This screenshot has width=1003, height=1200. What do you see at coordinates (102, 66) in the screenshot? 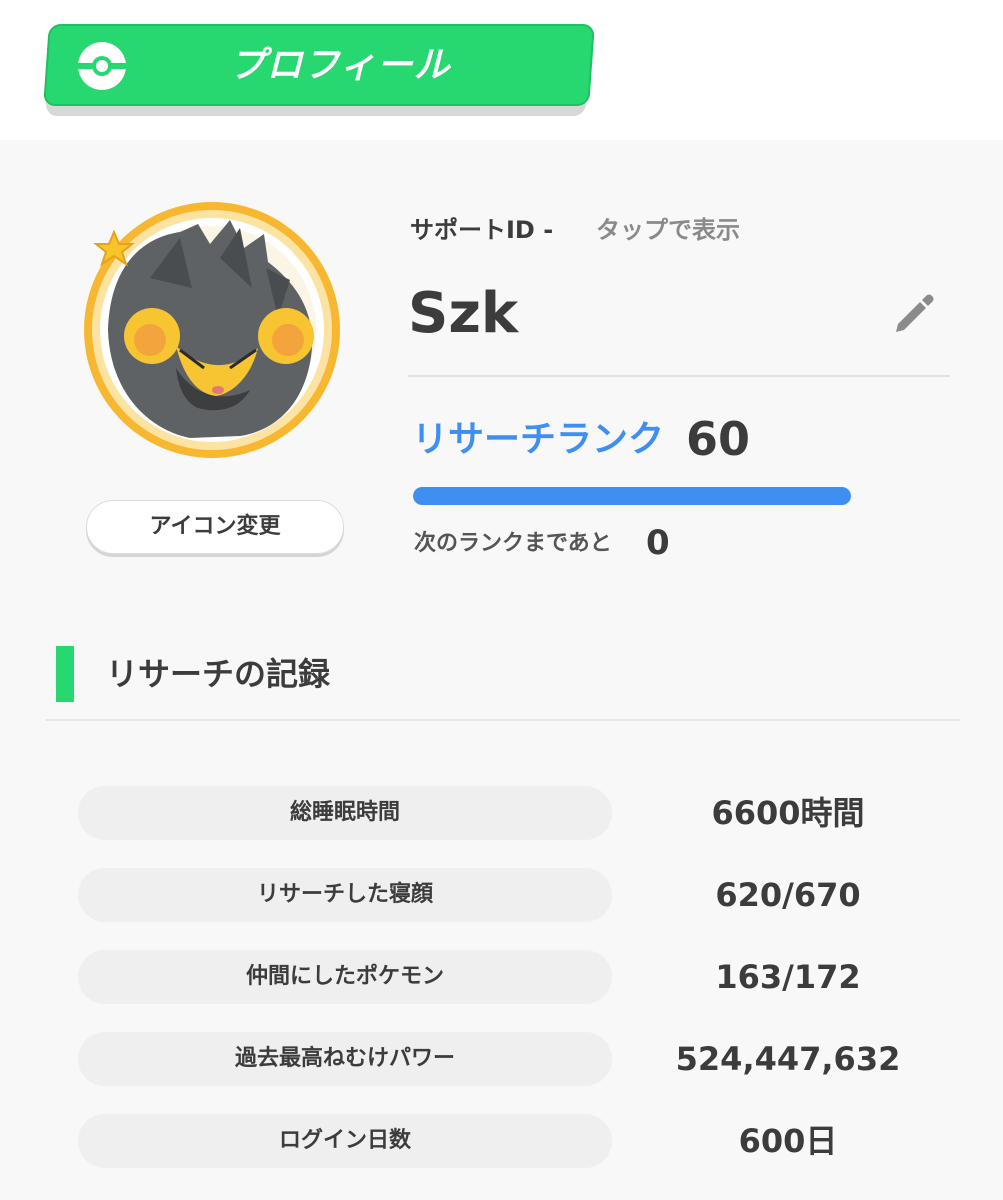
I see `pokeball-icon` at bounding box center [102, 66].